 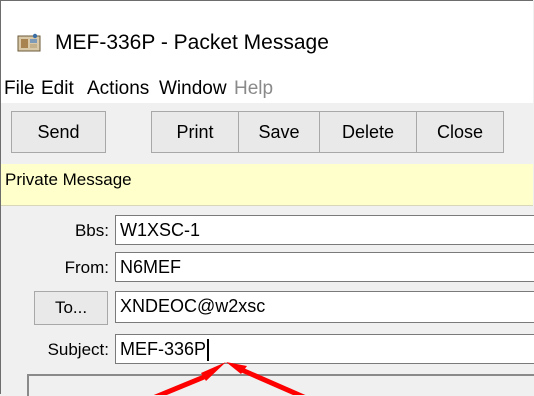 What do you see at coordinates (193, 89) in the screenshot?
I see `menu-window: Window` at bounding box center [193, 89].